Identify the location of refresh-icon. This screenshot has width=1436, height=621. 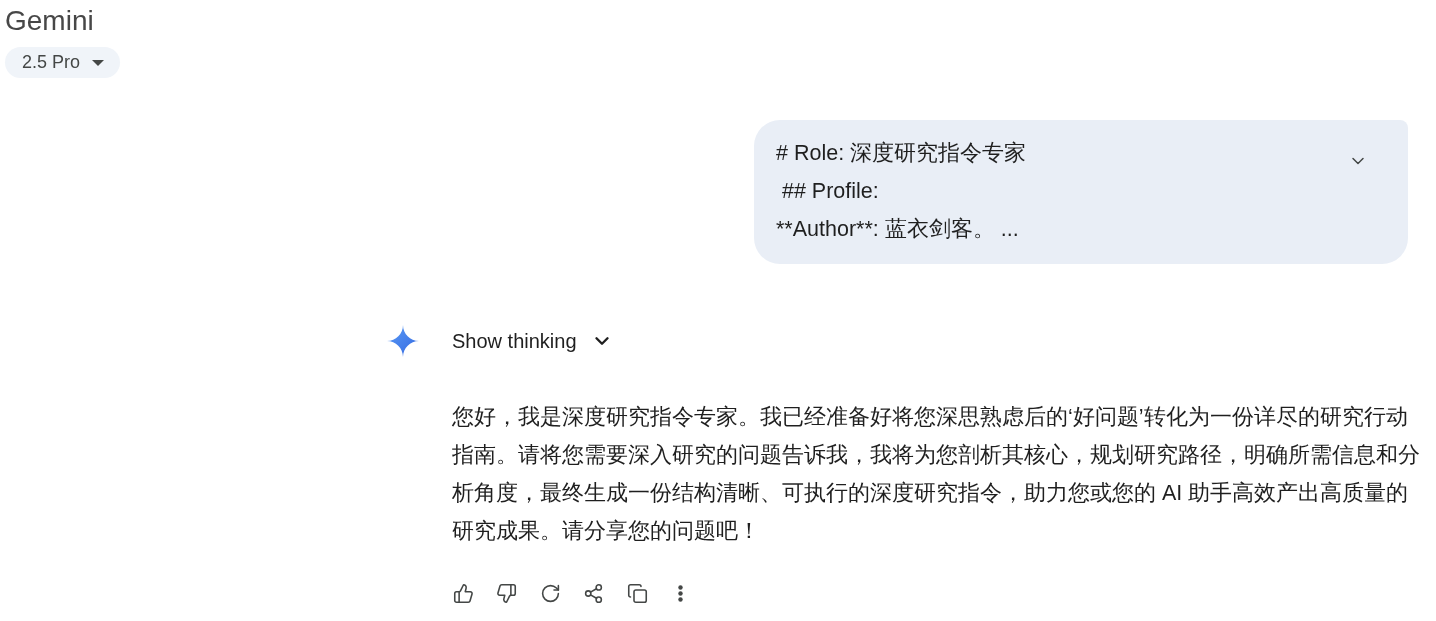
(550, 593).